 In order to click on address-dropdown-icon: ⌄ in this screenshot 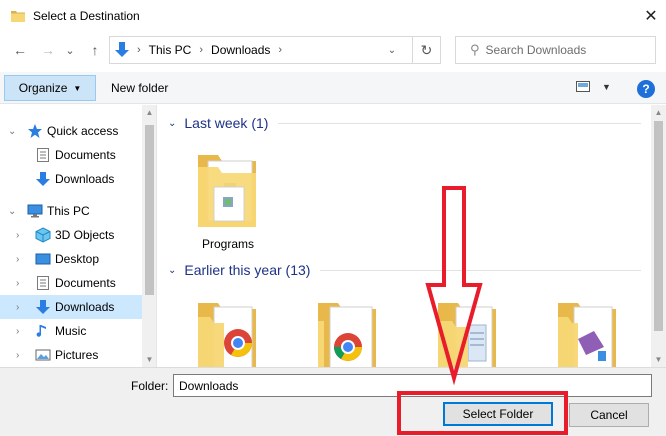, I will do `click(392, 50)`.